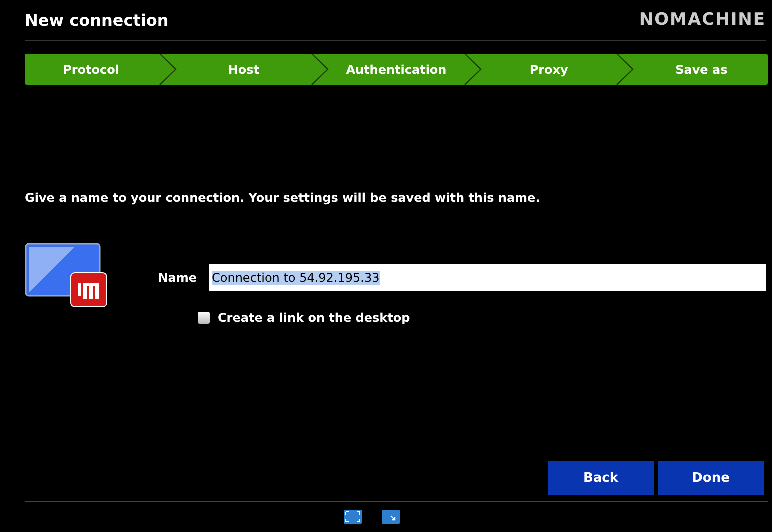 Image resolution: width=772 pixels, height=532 pixels. What do you see at coordinates (711, 478) in the screenshot?
I see `done-button: Done` at bounding box center [711, 478].